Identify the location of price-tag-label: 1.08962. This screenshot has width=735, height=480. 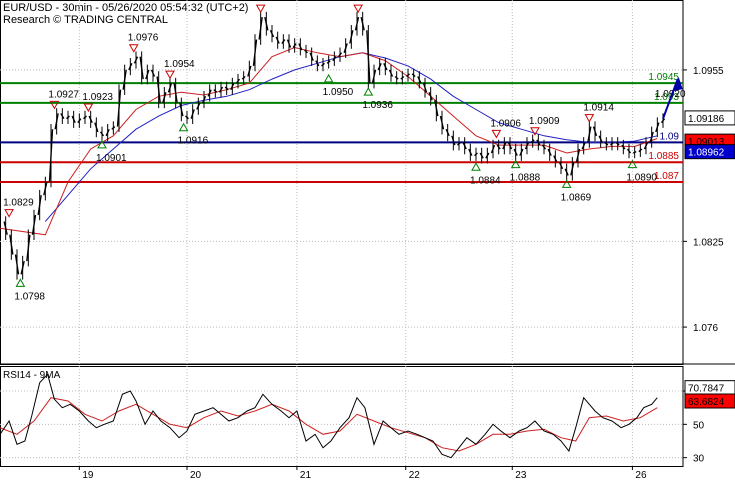
(706, 153).